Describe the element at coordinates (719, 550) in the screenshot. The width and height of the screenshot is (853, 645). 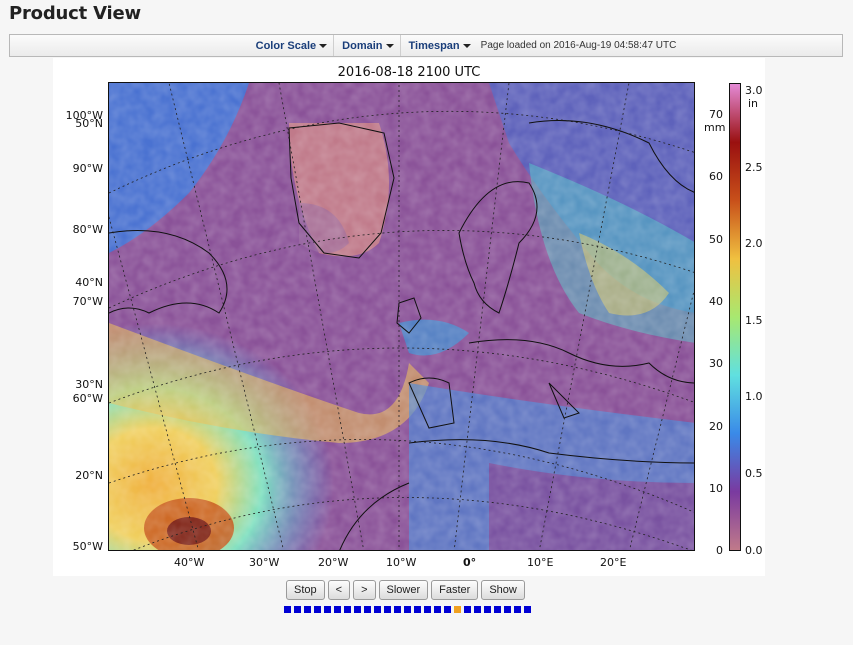
I see `colorbar-mm-tick: 0` at that location.